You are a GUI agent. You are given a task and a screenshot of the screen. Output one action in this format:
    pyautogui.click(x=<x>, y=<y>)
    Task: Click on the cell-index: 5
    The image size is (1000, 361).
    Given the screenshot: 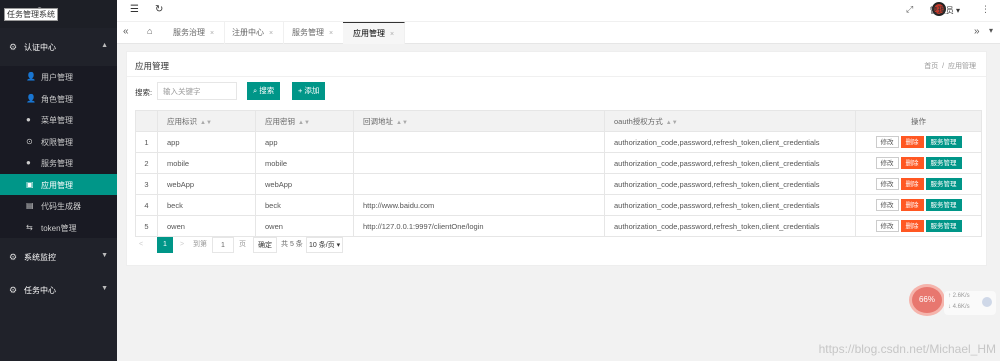 What is the action you would take?
    pyautogui.click(x=146, y=226)
    